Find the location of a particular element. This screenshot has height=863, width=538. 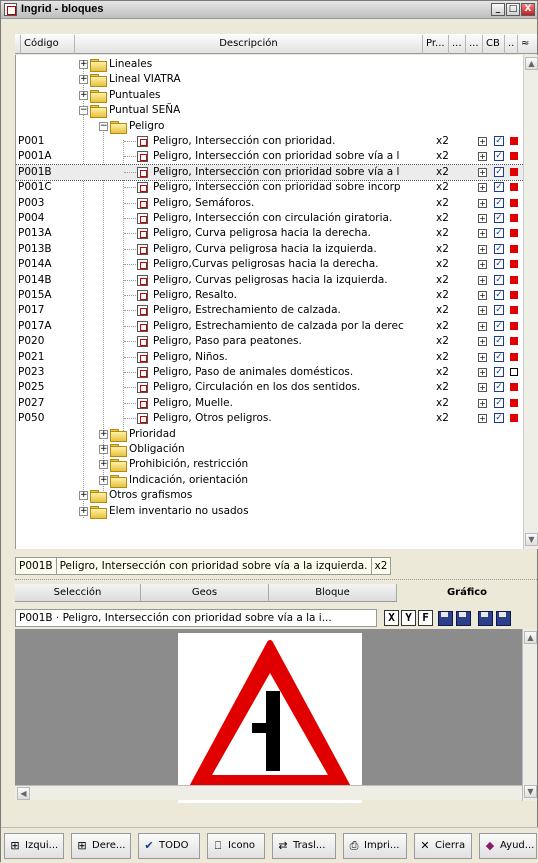

tab-geos: Geos is located at coordinates (205, 593).